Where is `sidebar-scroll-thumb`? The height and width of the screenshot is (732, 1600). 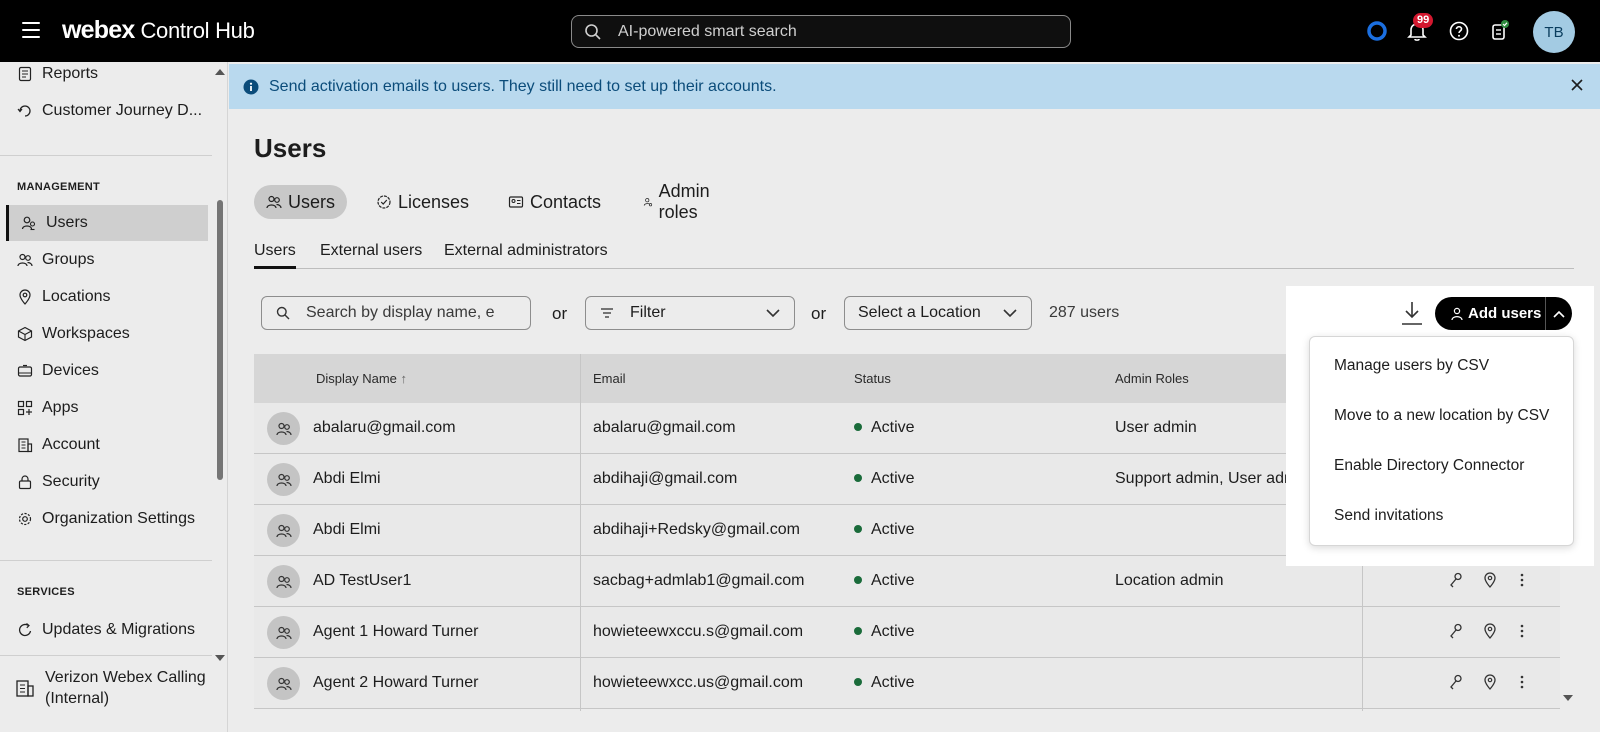
sidebar-scroll-thumb is located at coordinates (220, 340).